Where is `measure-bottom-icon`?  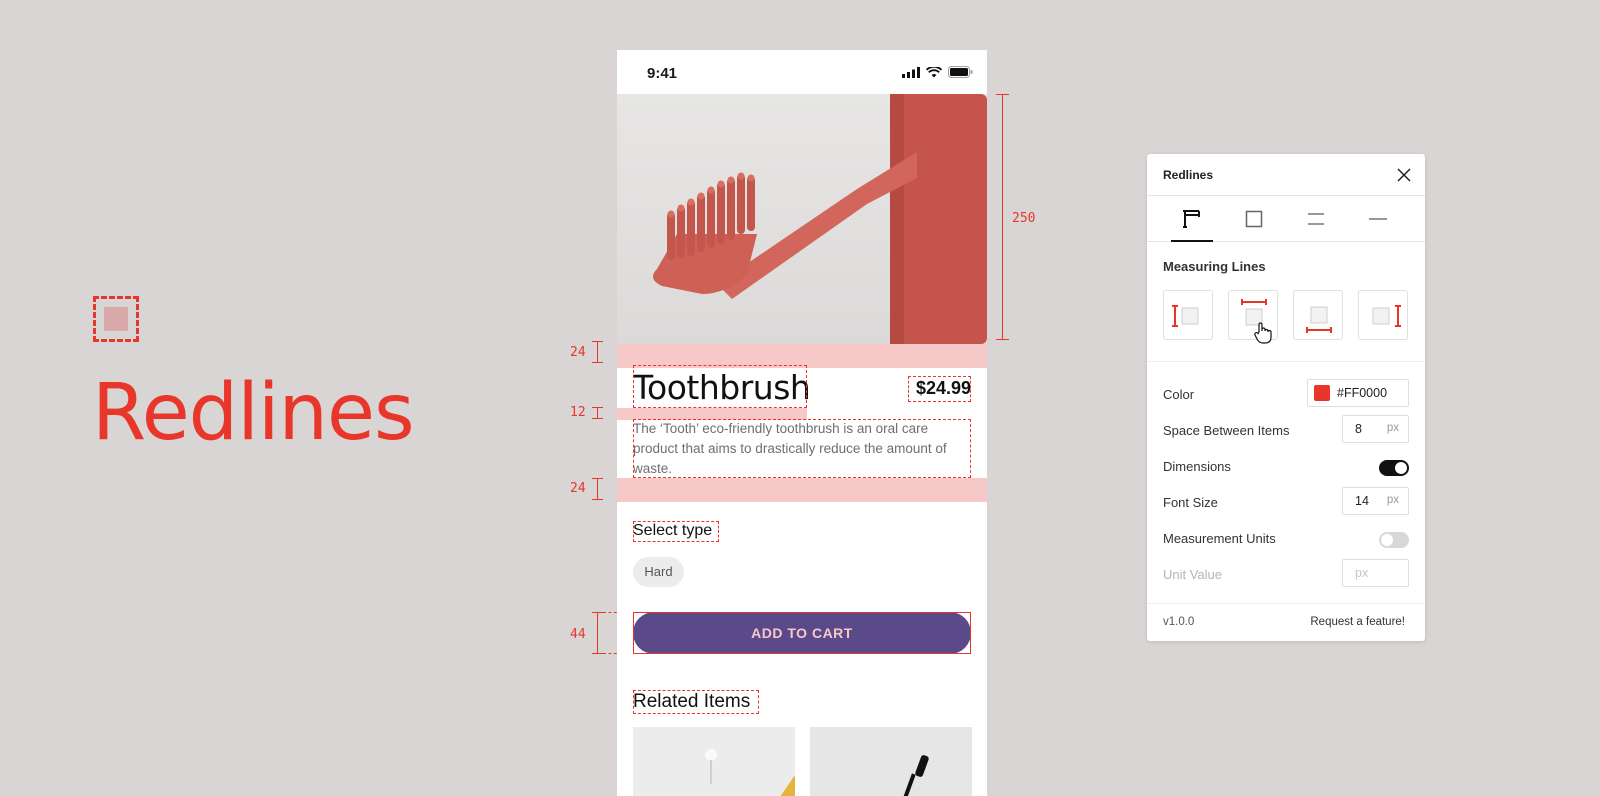
measure-bottom-icon is located at coordinates (1319, 319).